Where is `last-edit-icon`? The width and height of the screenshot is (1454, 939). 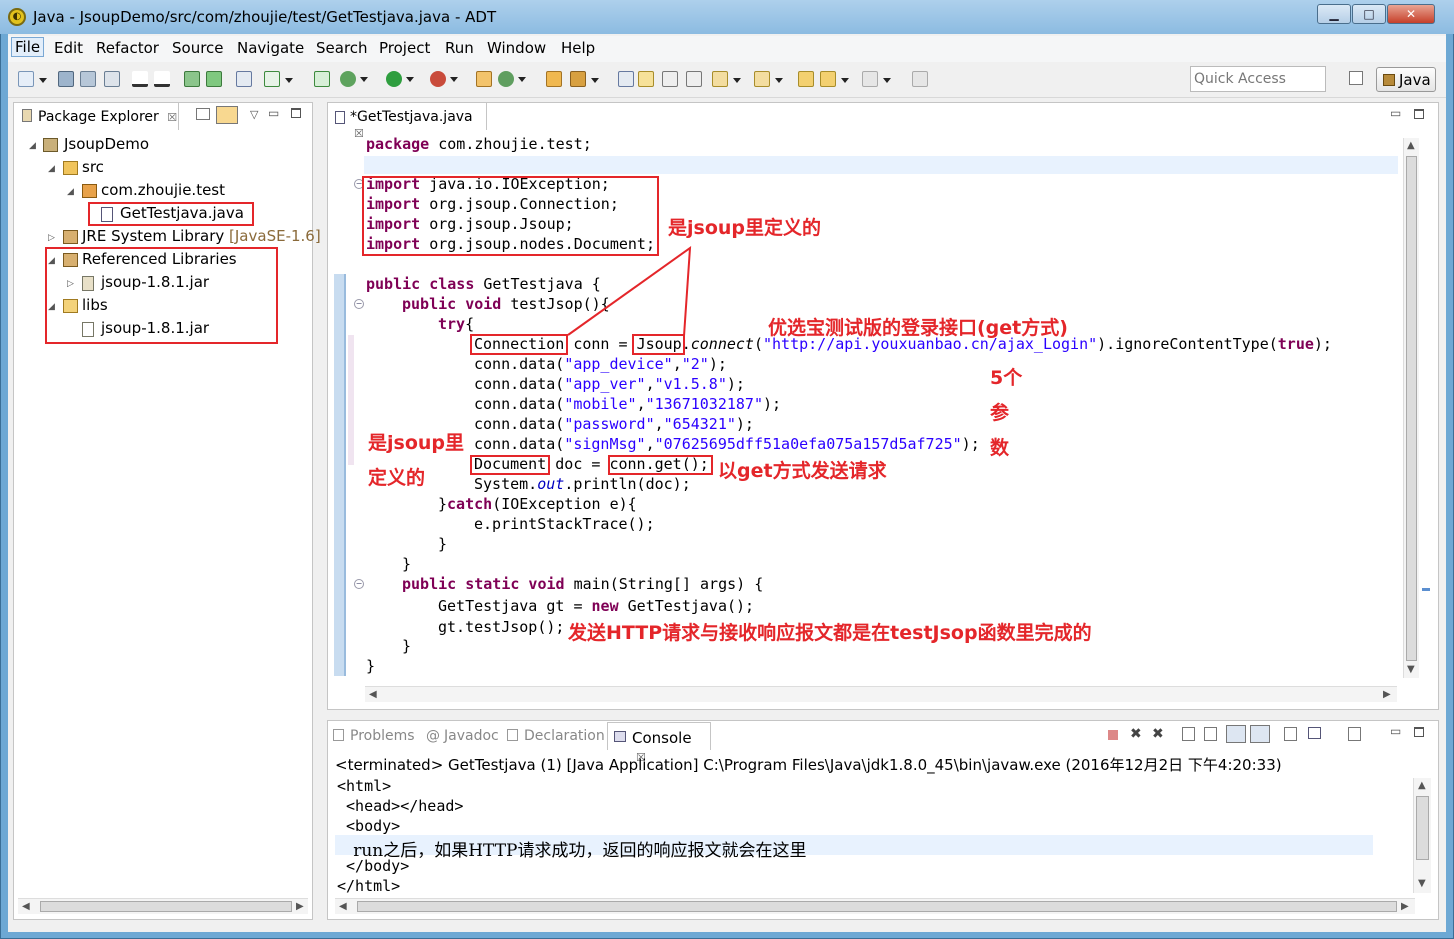
last-edit-icon is located at coordinates (806, 79).